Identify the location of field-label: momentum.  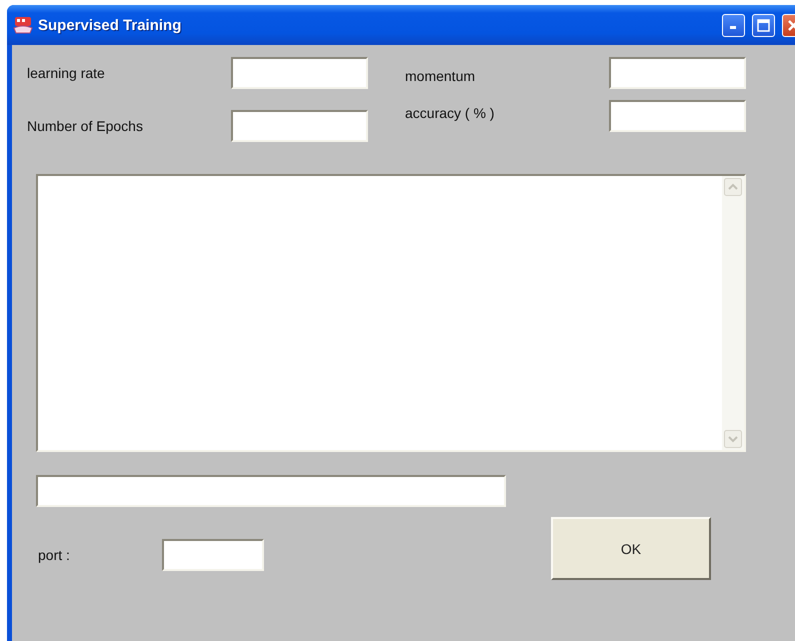
(440, 75).